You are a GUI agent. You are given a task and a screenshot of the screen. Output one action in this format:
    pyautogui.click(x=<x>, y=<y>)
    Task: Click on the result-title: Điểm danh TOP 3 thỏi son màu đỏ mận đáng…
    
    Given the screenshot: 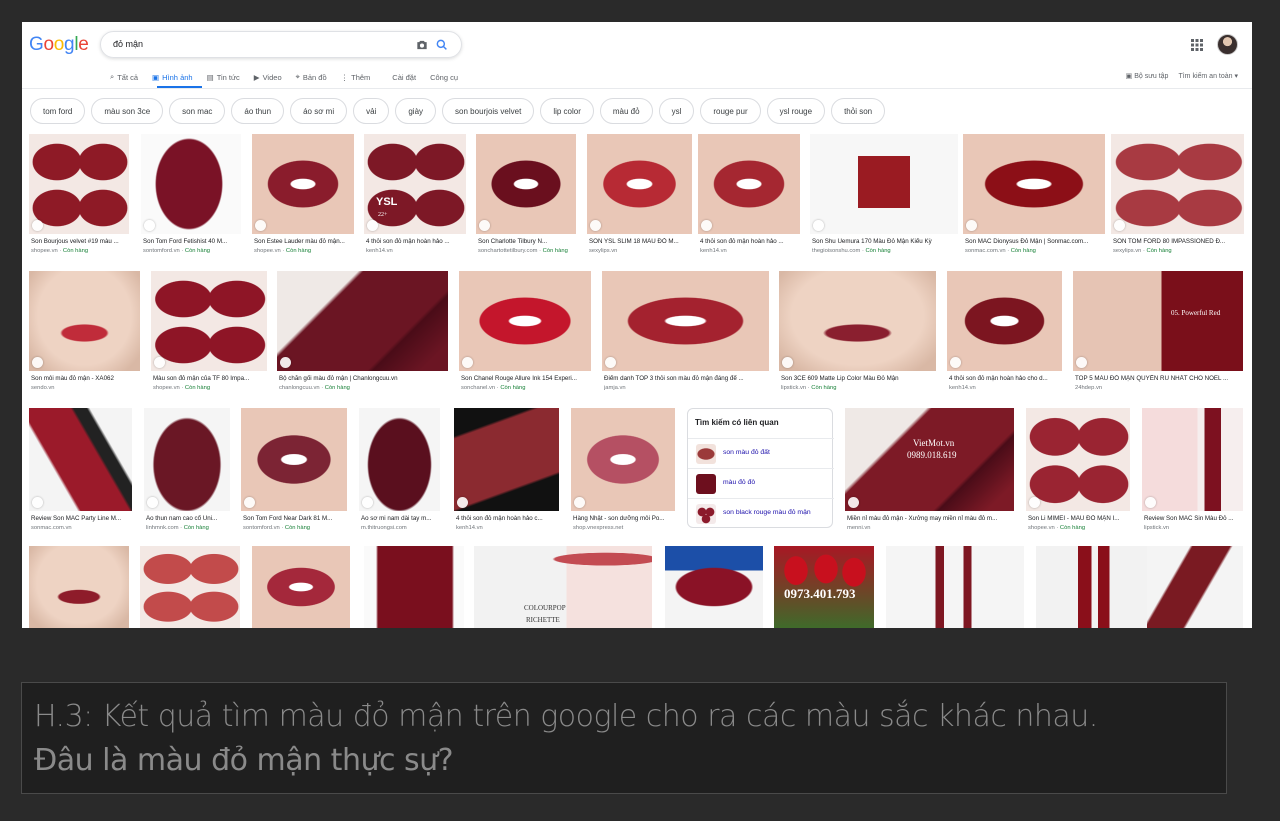 What is the action you would take?
    pyautogui.click(x=687, y=378)
    